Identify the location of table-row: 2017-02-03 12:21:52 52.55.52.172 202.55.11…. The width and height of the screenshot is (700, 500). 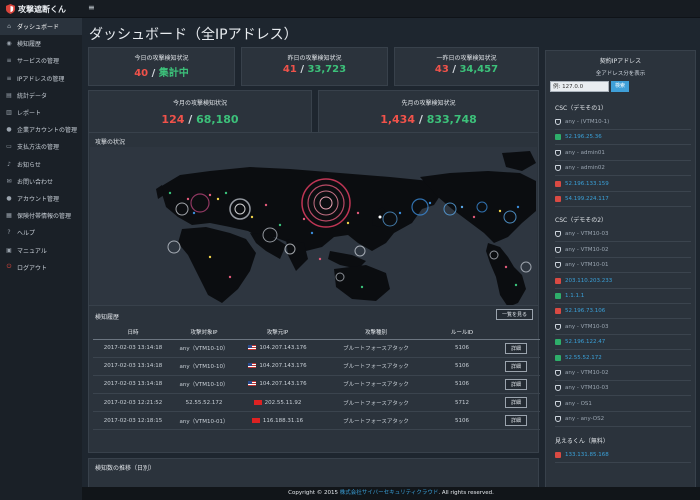
(316, 403).